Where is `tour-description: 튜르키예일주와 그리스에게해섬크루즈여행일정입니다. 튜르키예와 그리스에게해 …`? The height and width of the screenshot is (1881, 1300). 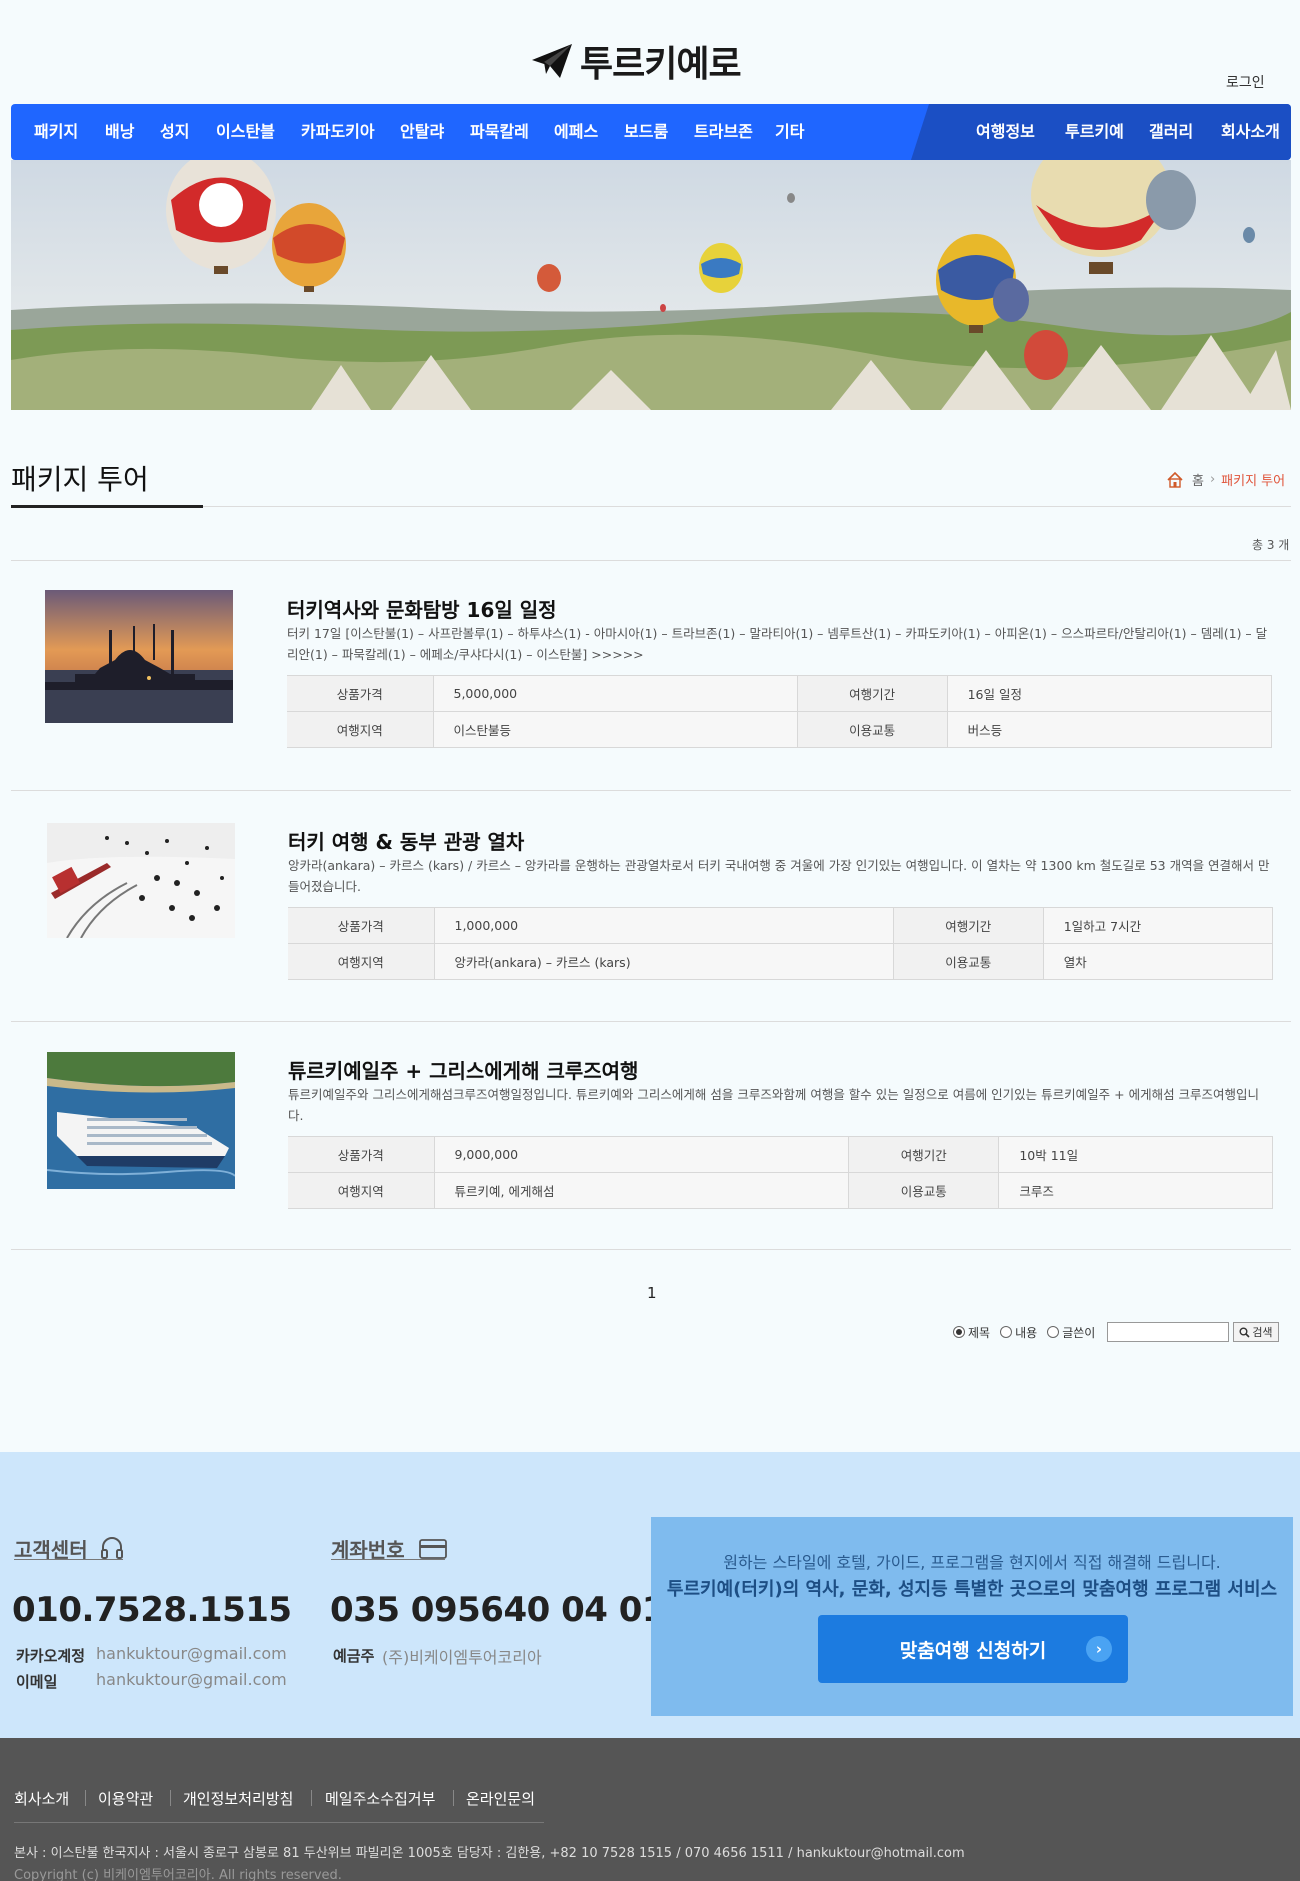
tour-description: 튜르키예일주와 그리스에게해섬크루즈여행일정입니다. 튜르키예와 그리스에게해 … is located at coordinates (774, 1105).